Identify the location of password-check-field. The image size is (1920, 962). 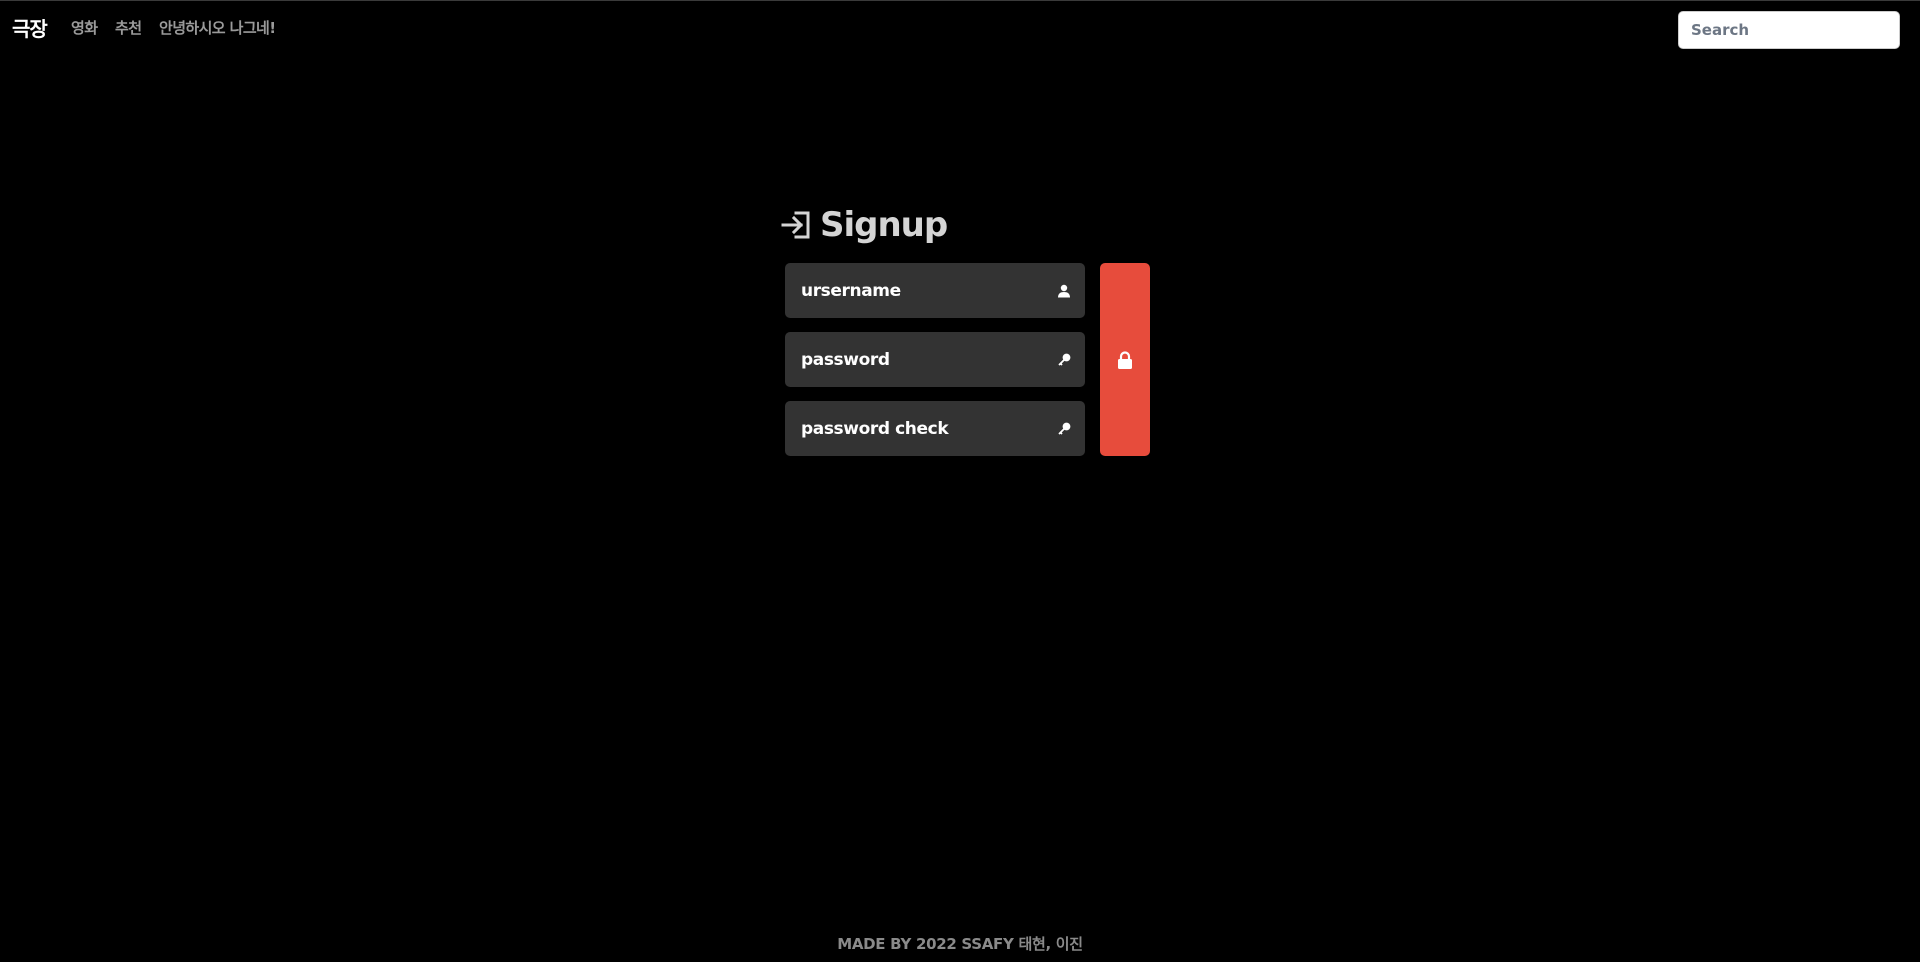
(935, 428).